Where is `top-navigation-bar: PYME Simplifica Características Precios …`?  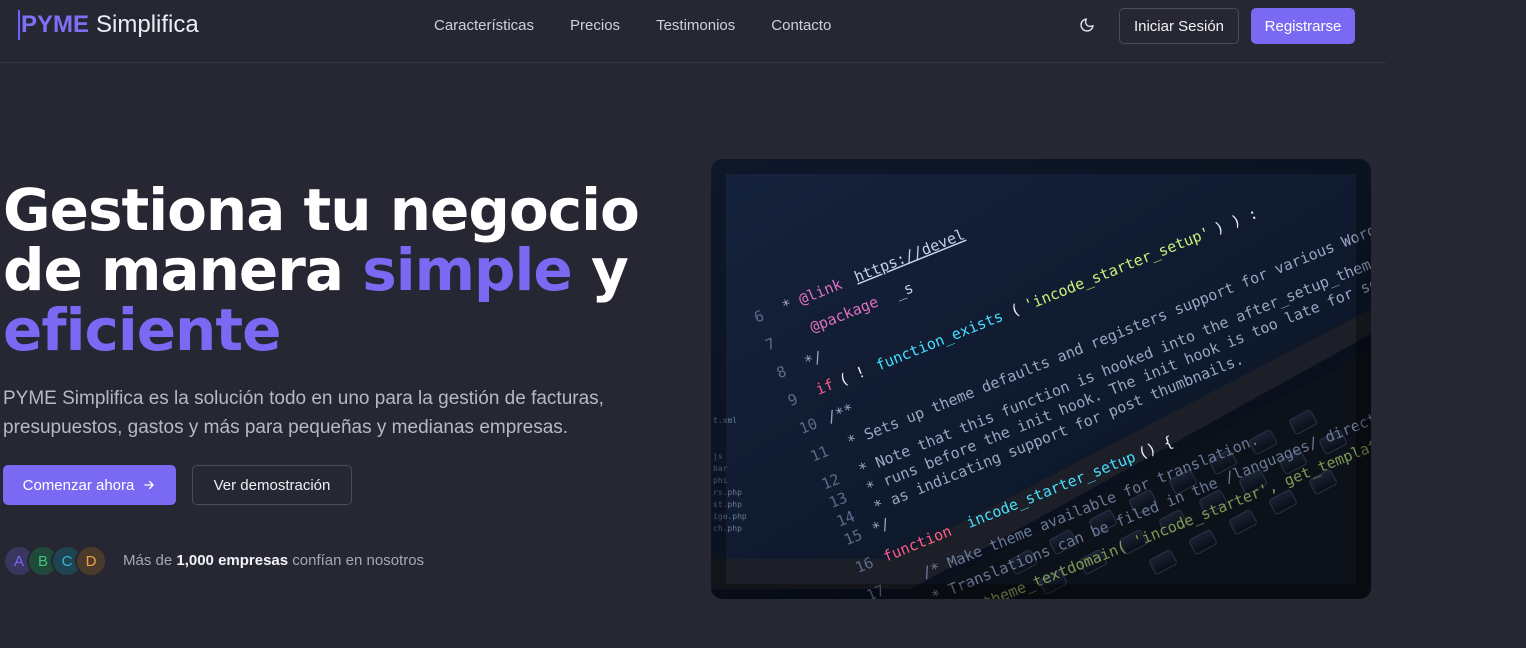 top-navigation-bar: PYME Simplifica Características Precios … is located at coordinates (693, 31).